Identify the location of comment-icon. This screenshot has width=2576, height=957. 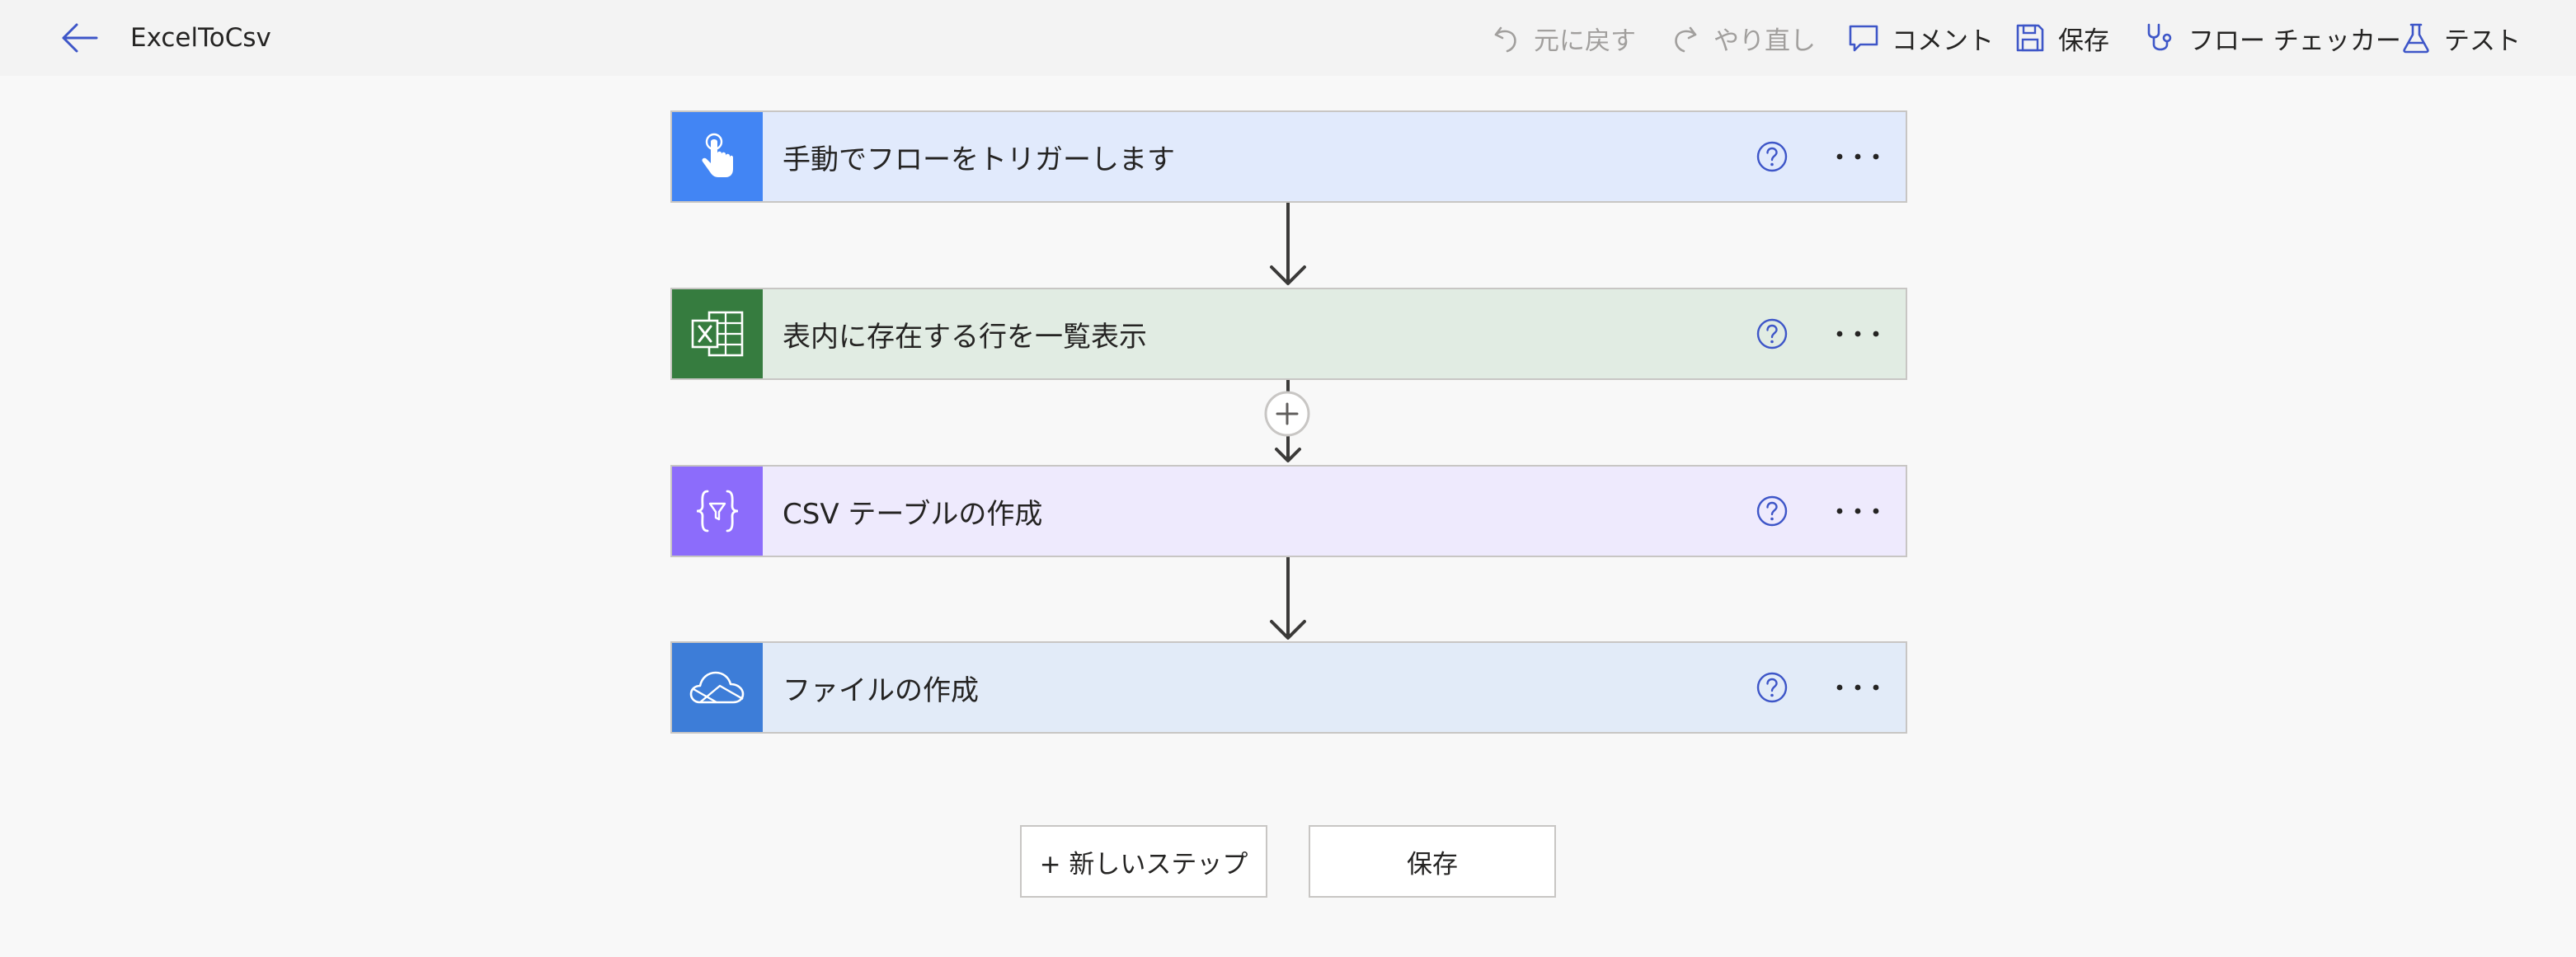
(1863, 37).